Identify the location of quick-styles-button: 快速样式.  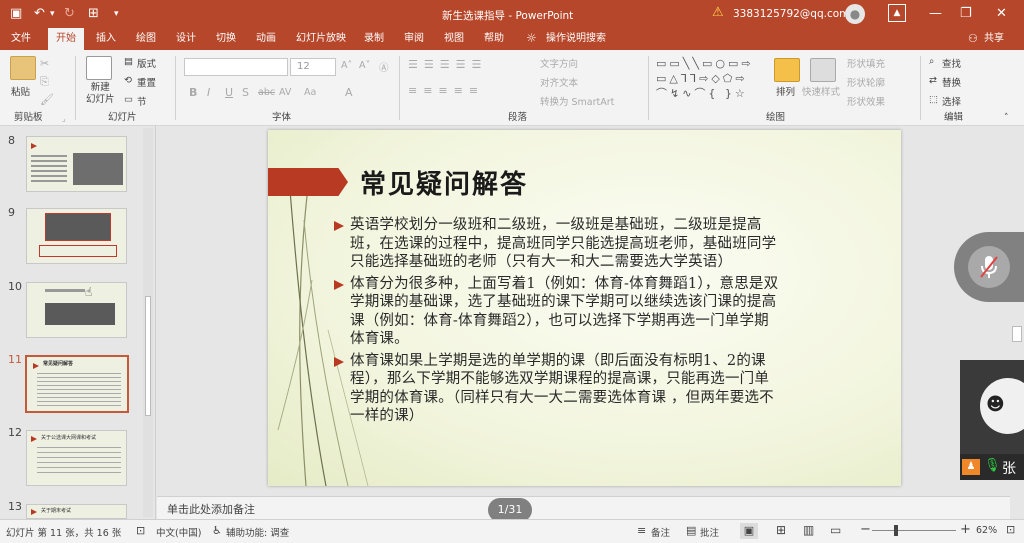
(821, 91).